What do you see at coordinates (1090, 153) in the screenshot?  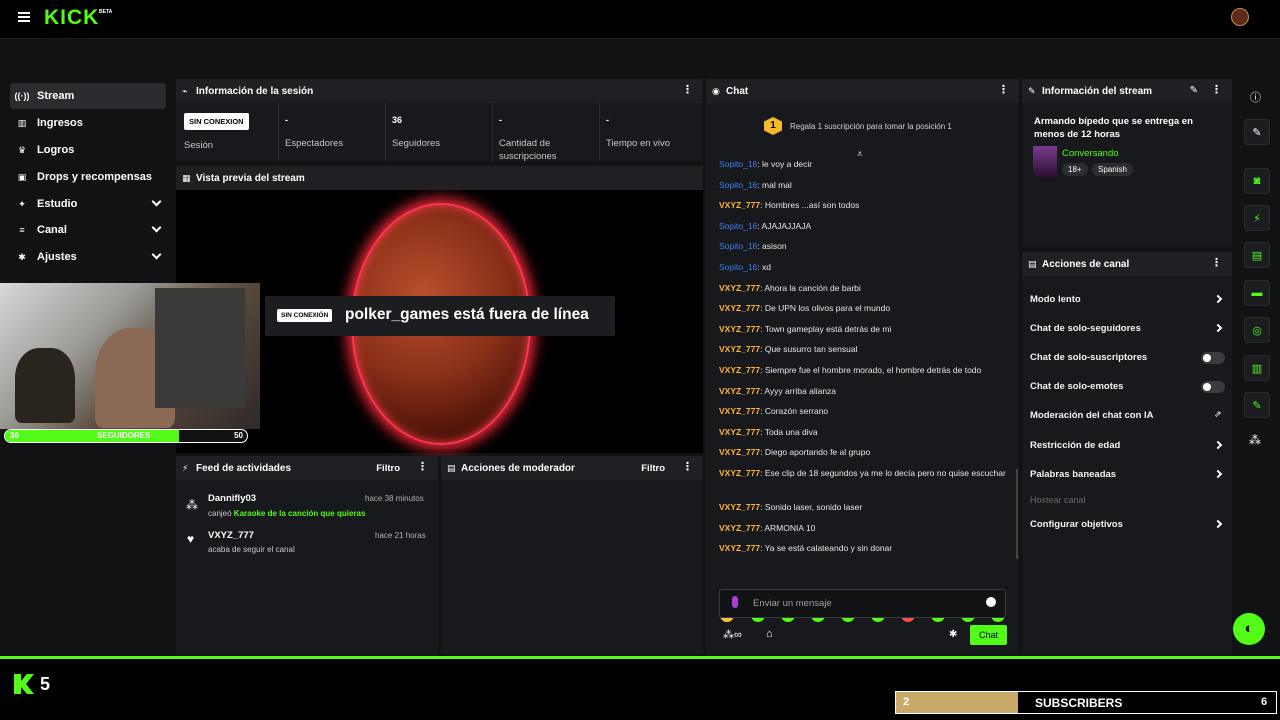 I see `category-name: Conversando` at bounding box center [1090, 153].